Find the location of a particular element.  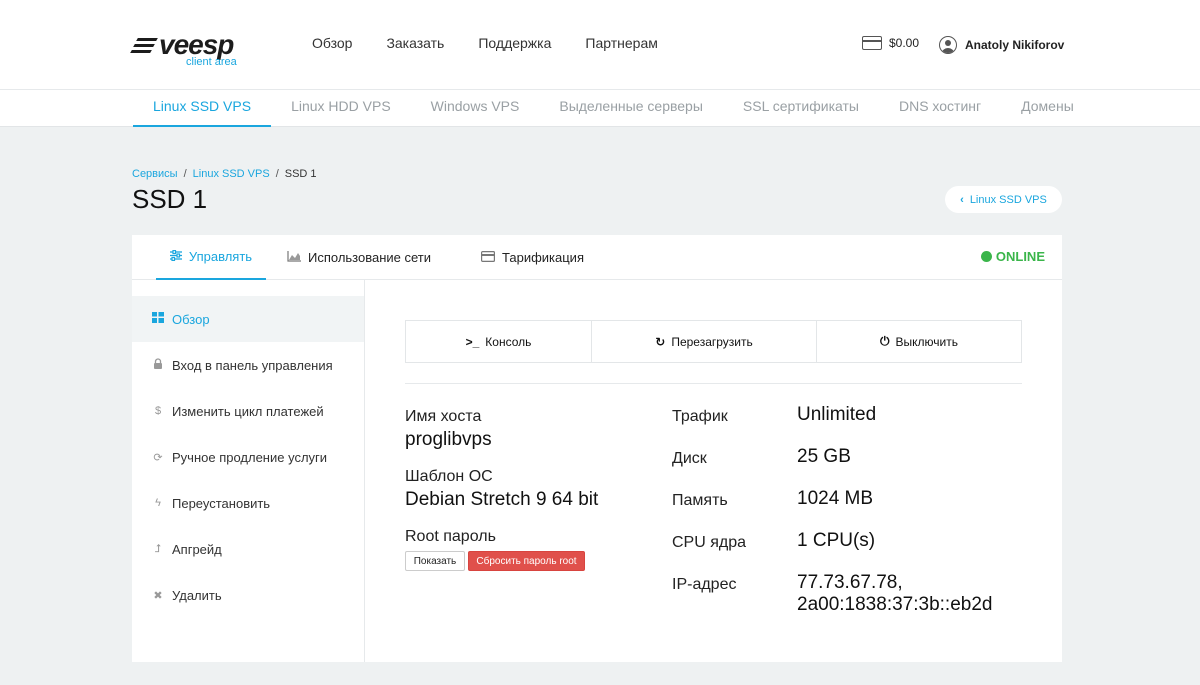

os-label: Шаблон ОС is located at coordinates (449, 476).